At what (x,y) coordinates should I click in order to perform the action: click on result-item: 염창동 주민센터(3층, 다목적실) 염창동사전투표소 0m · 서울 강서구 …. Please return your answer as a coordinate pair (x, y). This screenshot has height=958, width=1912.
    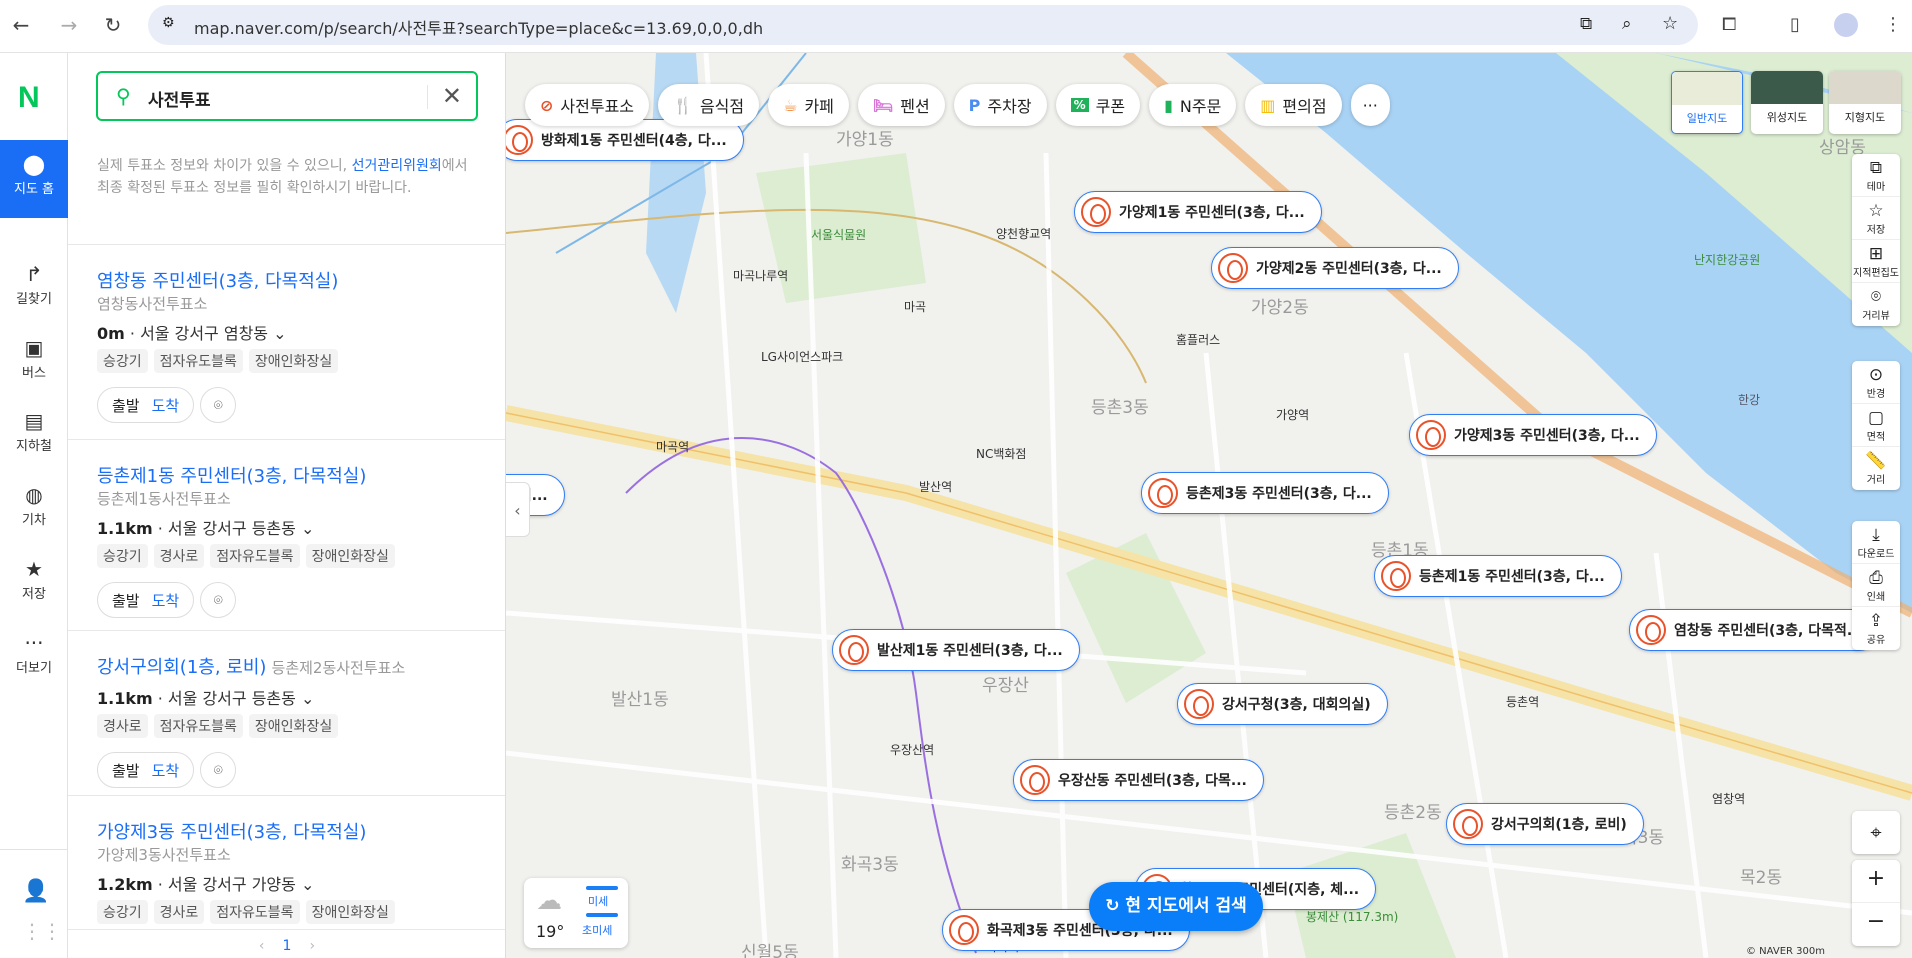
    Looking at the image, I should click on (286, 333).